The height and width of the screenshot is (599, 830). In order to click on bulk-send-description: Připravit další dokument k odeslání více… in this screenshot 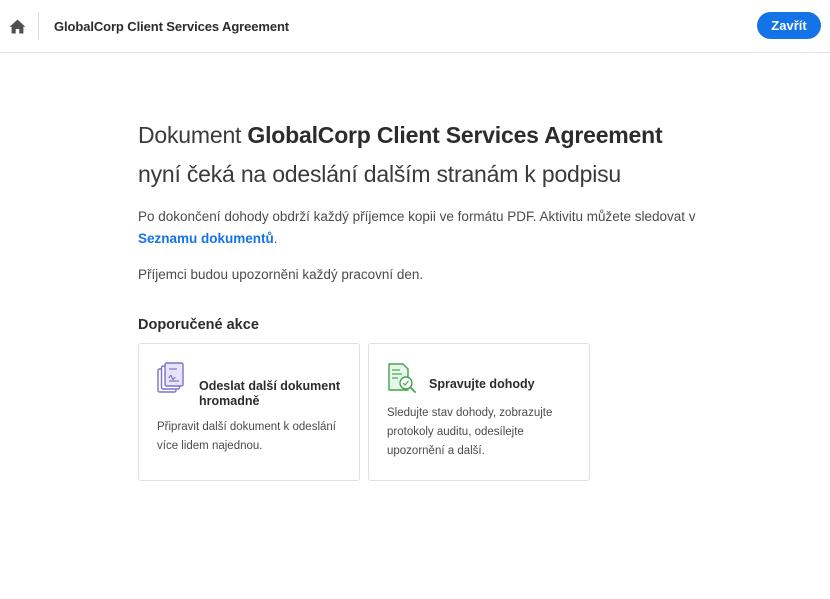, I will do `click(246, 436)`.